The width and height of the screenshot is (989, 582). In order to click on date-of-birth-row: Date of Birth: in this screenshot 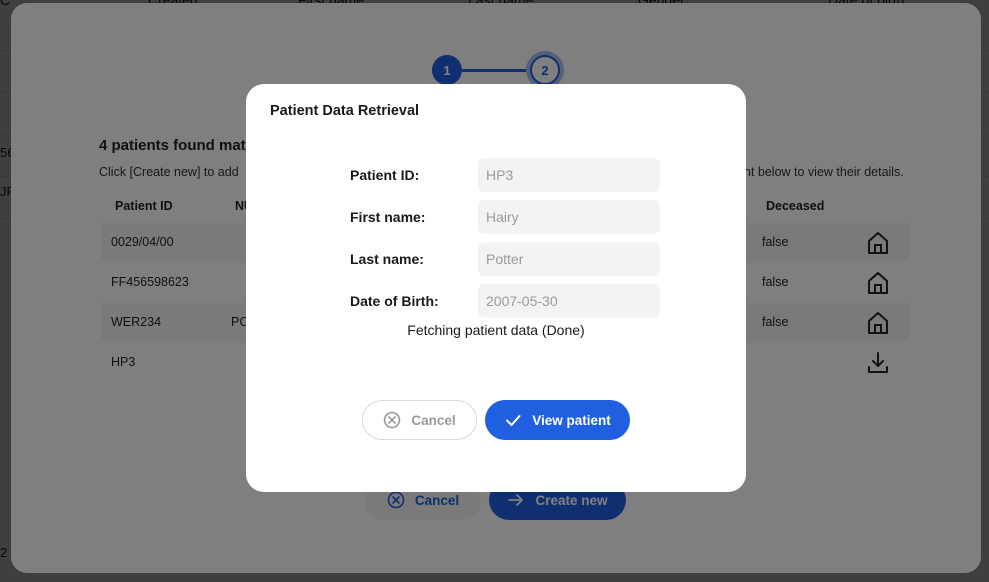, I will do `click(505, 301)`.